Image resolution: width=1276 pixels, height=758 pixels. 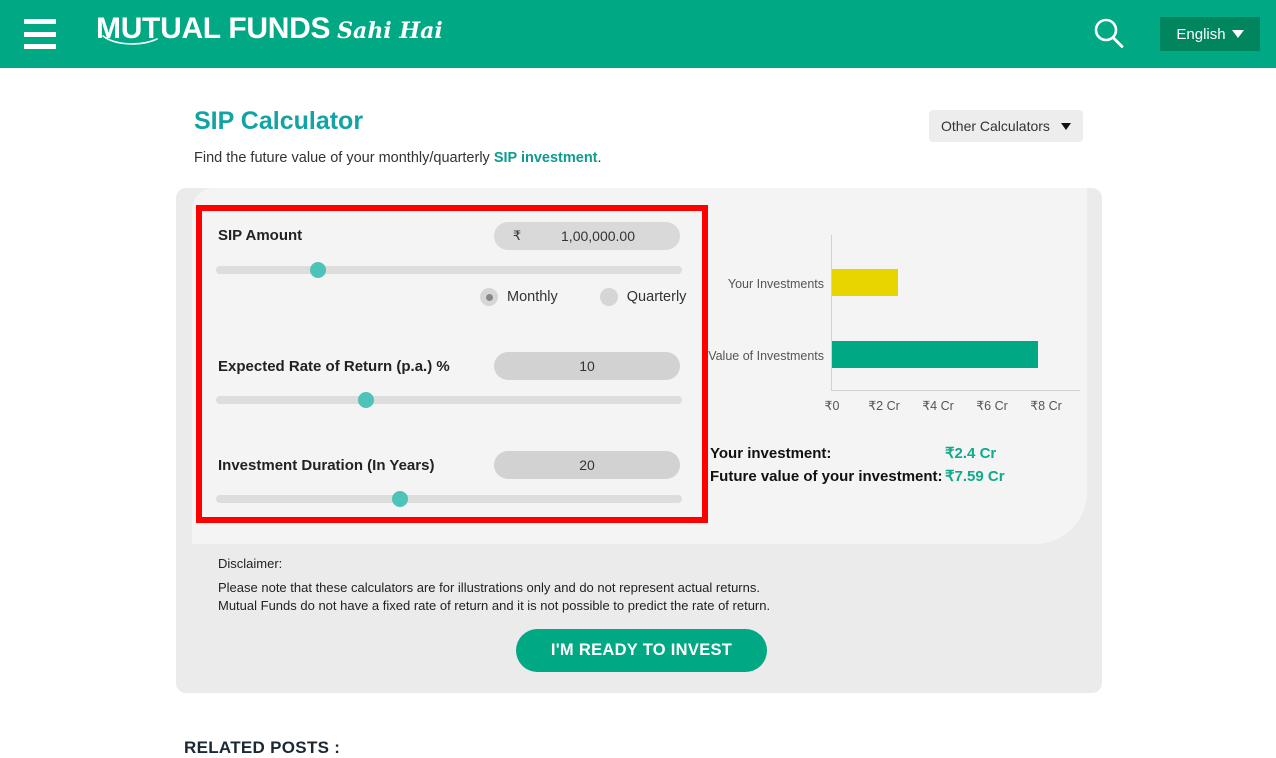 I want to click on investment-duration-slider, so click(x=449, y=499).